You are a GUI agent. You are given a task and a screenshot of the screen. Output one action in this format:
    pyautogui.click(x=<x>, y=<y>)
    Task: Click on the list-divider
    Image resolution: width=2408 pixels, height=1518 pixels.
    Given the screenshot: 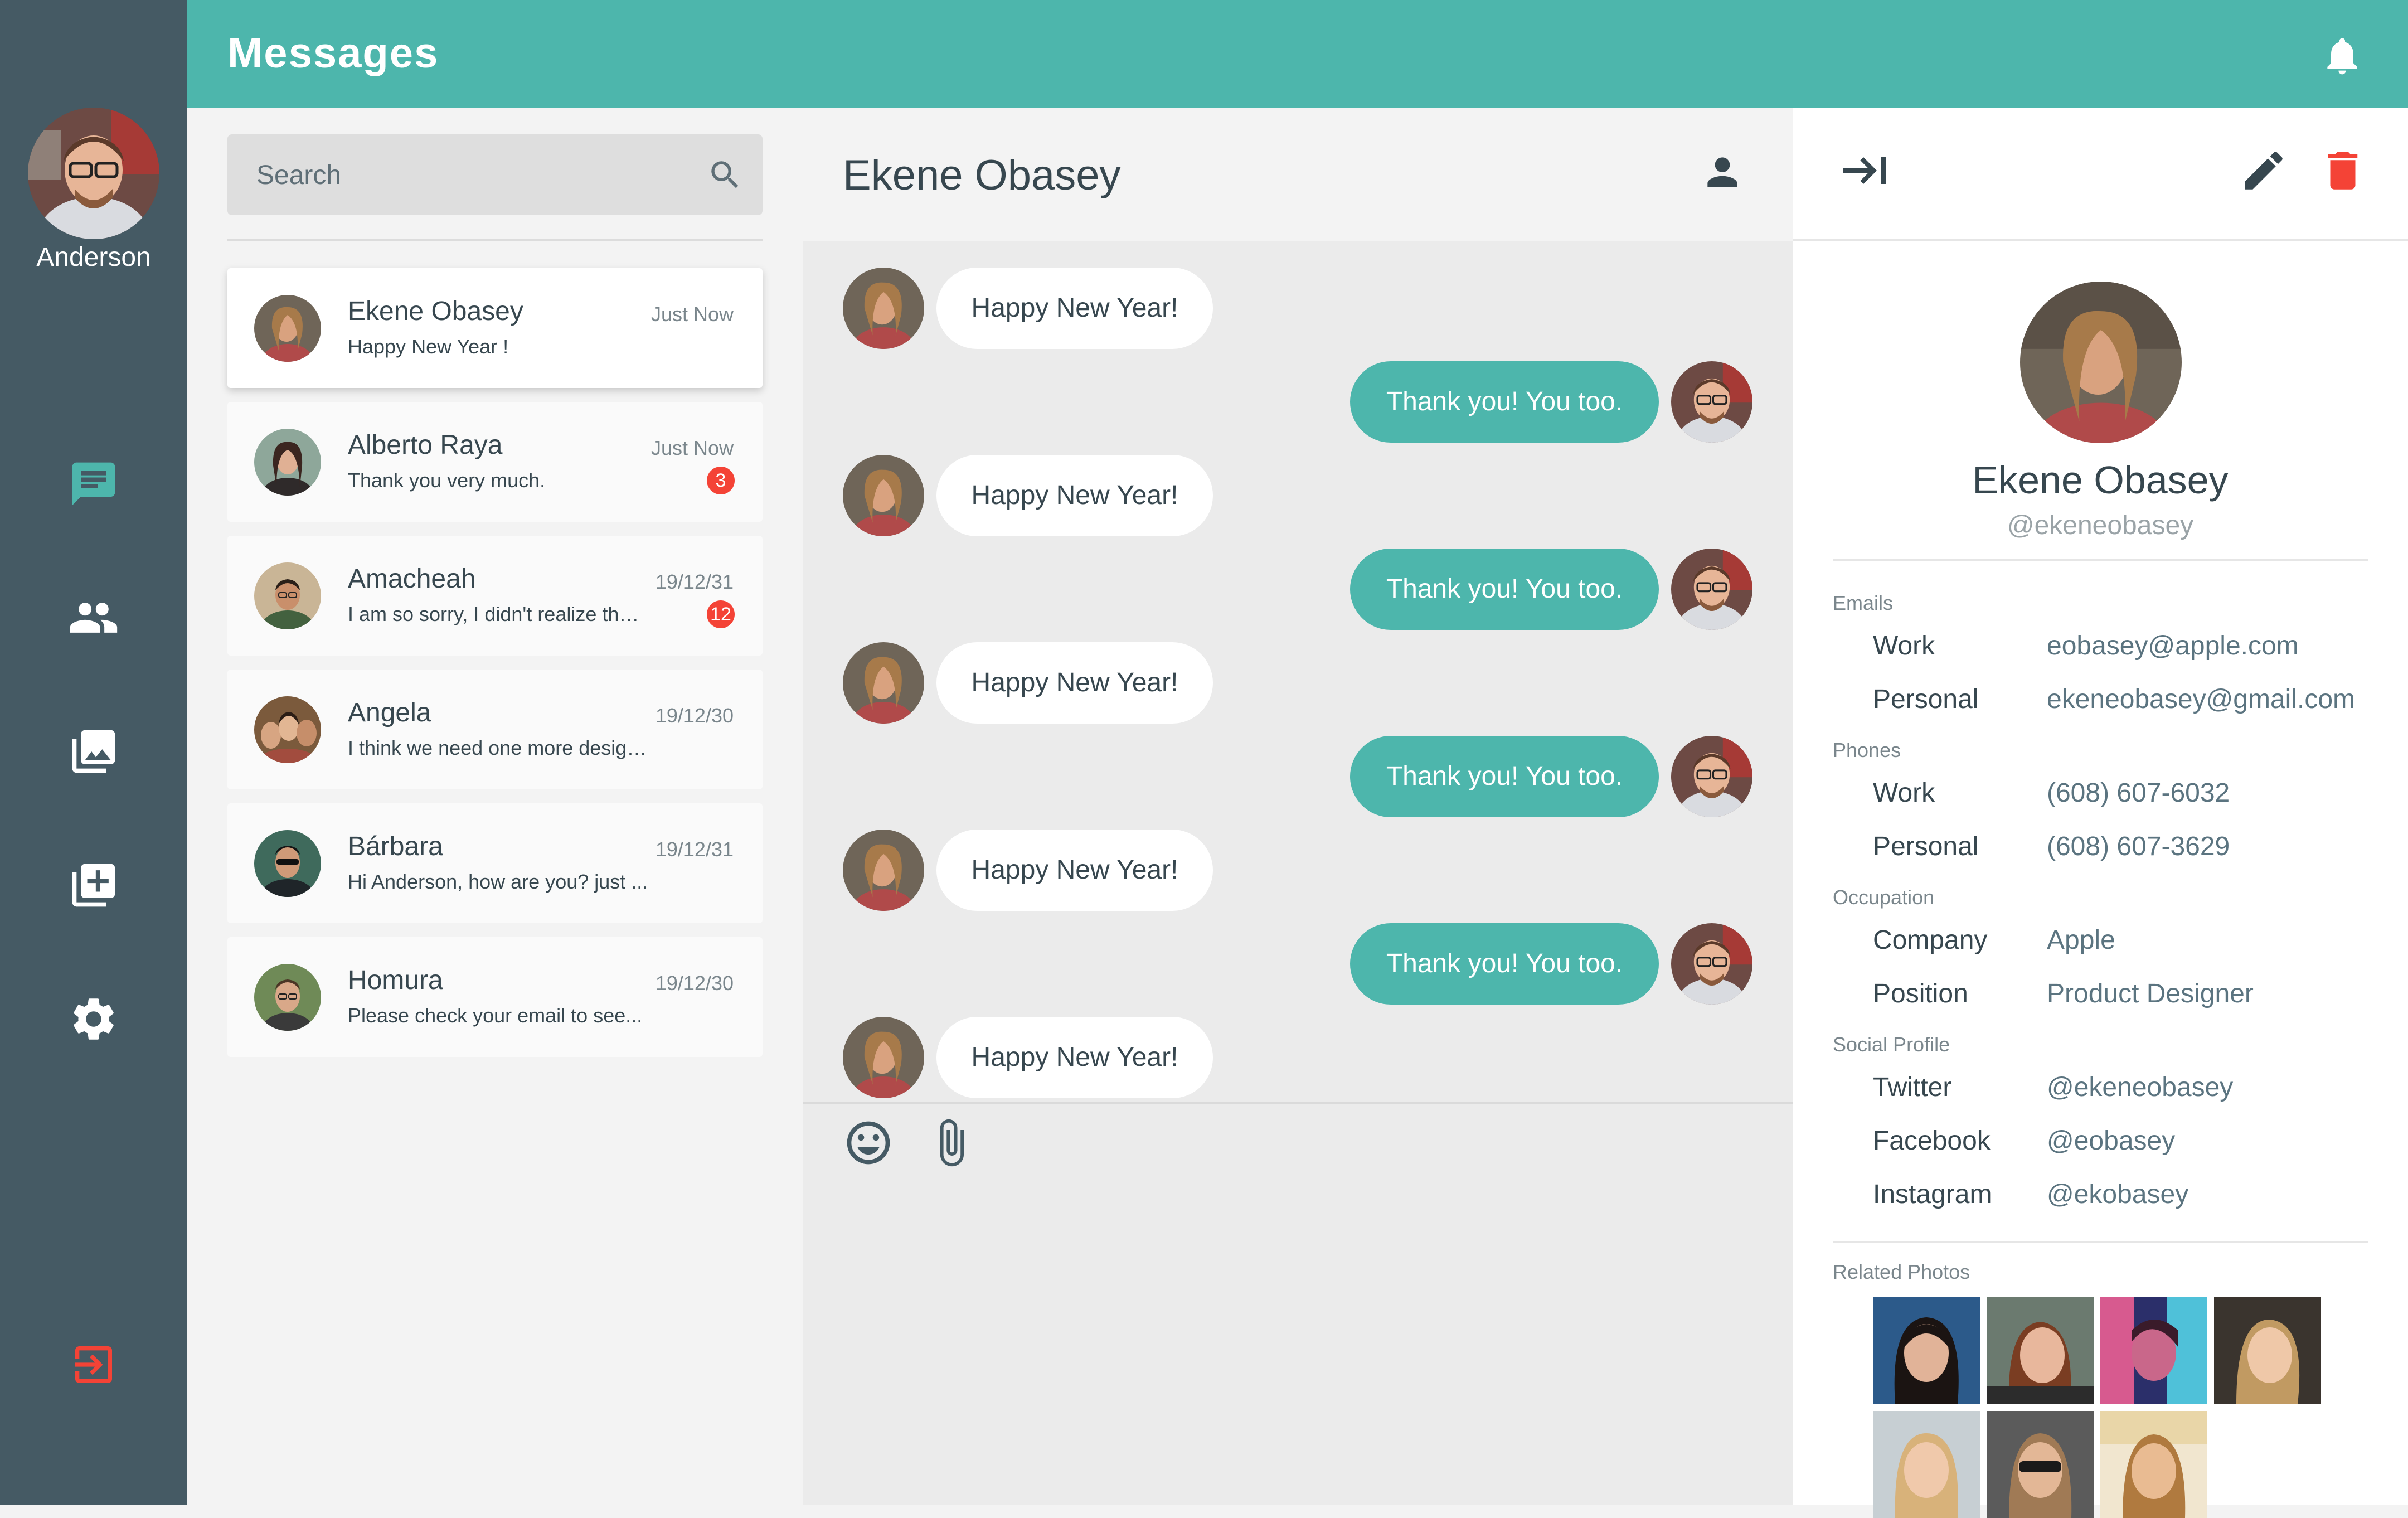 What is the action you would take?
    pyautogui.click(x=495, y=240)
    